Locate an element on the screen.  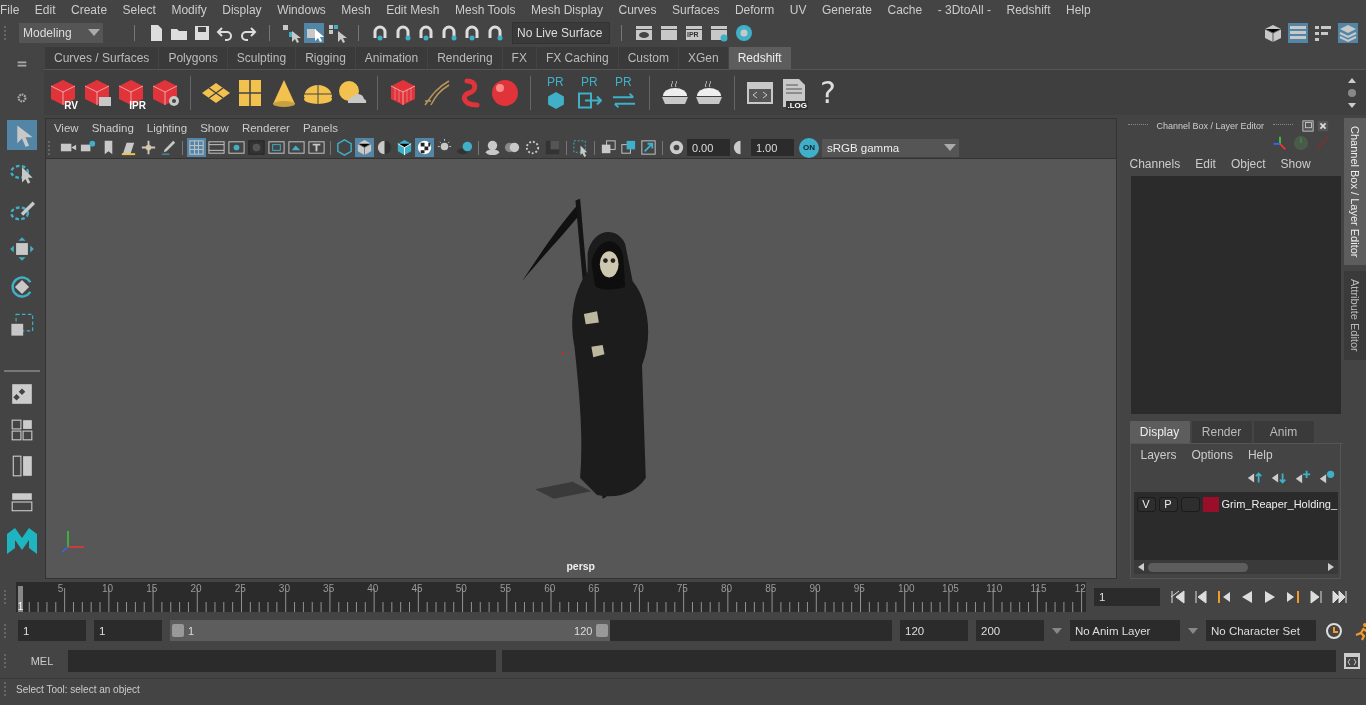
shelf-tab: Sculpting is located at coordinates (261, 58).